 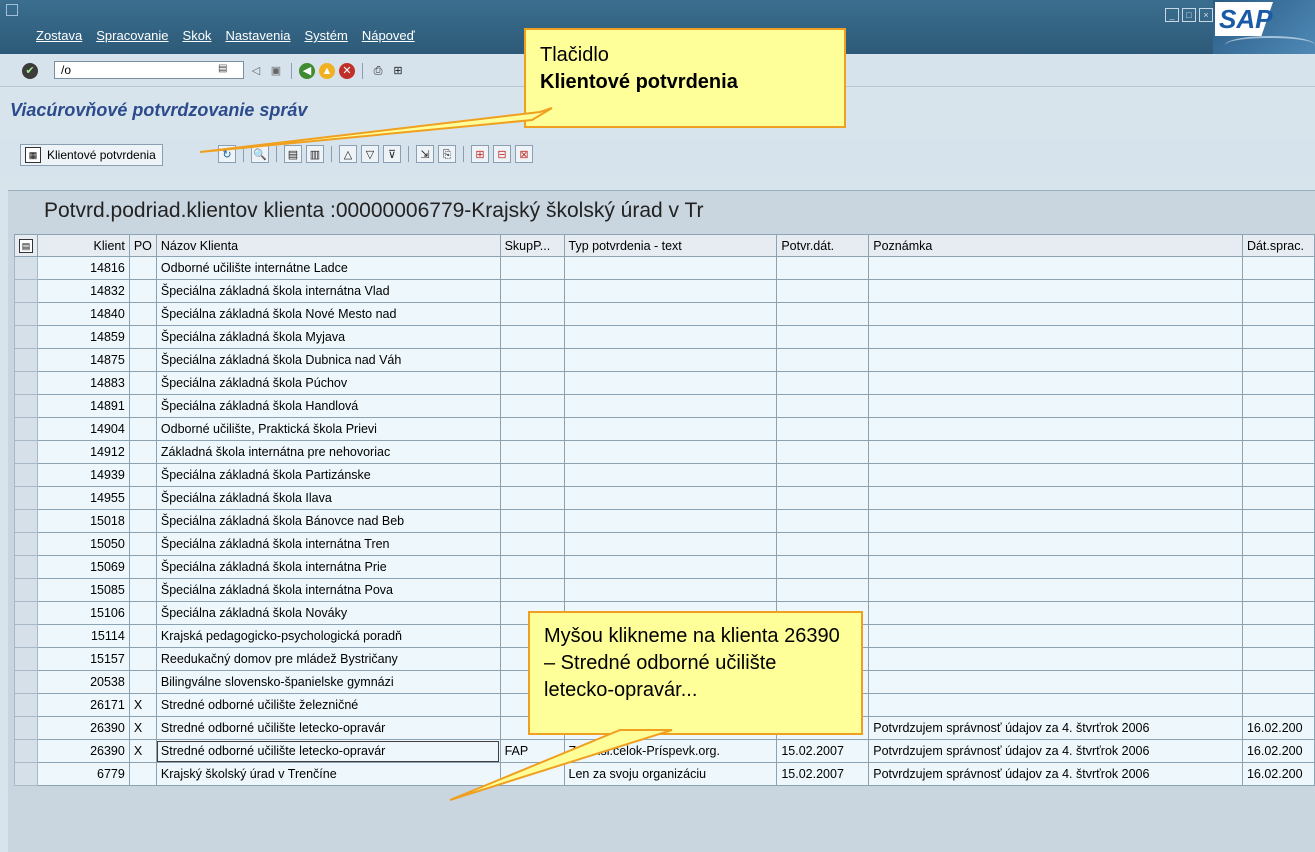 I want to click on back-arrow-icon: ◁, so click(x=256, y=71).